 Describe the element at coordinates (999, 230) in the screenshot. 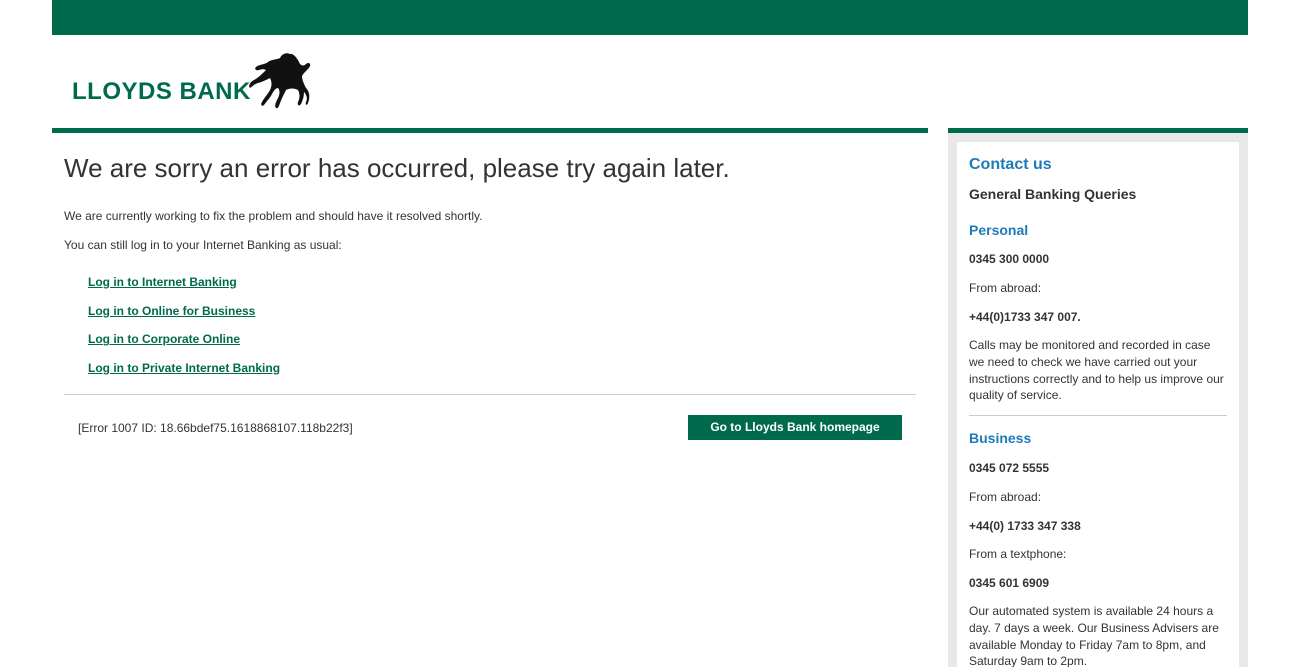

I see `personal-heading: Personal` at that location.